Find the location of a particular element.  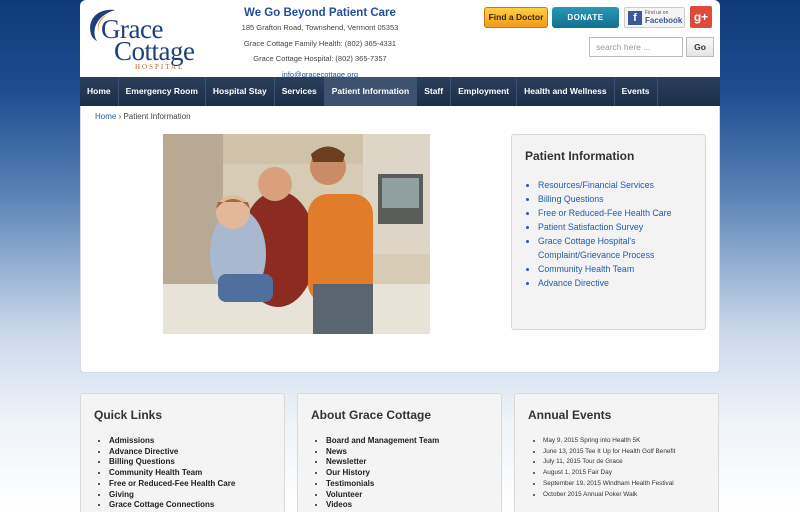

patient-photo is located at coordinates (296, 234).